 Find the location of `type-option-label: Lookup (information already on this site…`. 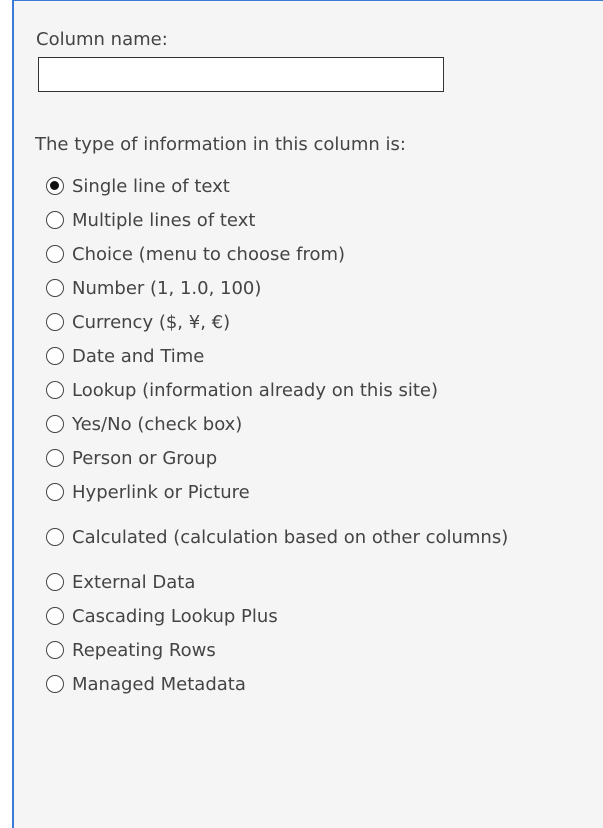

type-option-label: Lookup (information already on this site… is located at coordinates (255, 390).